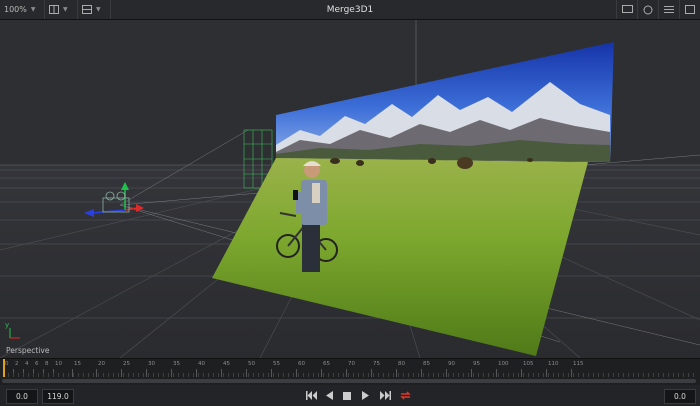 This screenshot has width=700, height=406. Describe the element at coordinates (647, 9) in the screenshot. I see `color-channel-button` at that location.